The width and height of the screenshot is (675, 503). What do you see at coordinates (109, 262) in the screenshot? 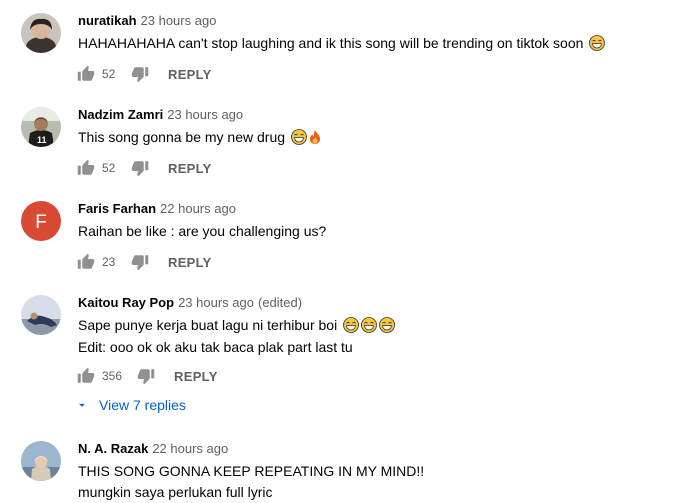
I see `like-count: 23` at bounding box center [109, 262].